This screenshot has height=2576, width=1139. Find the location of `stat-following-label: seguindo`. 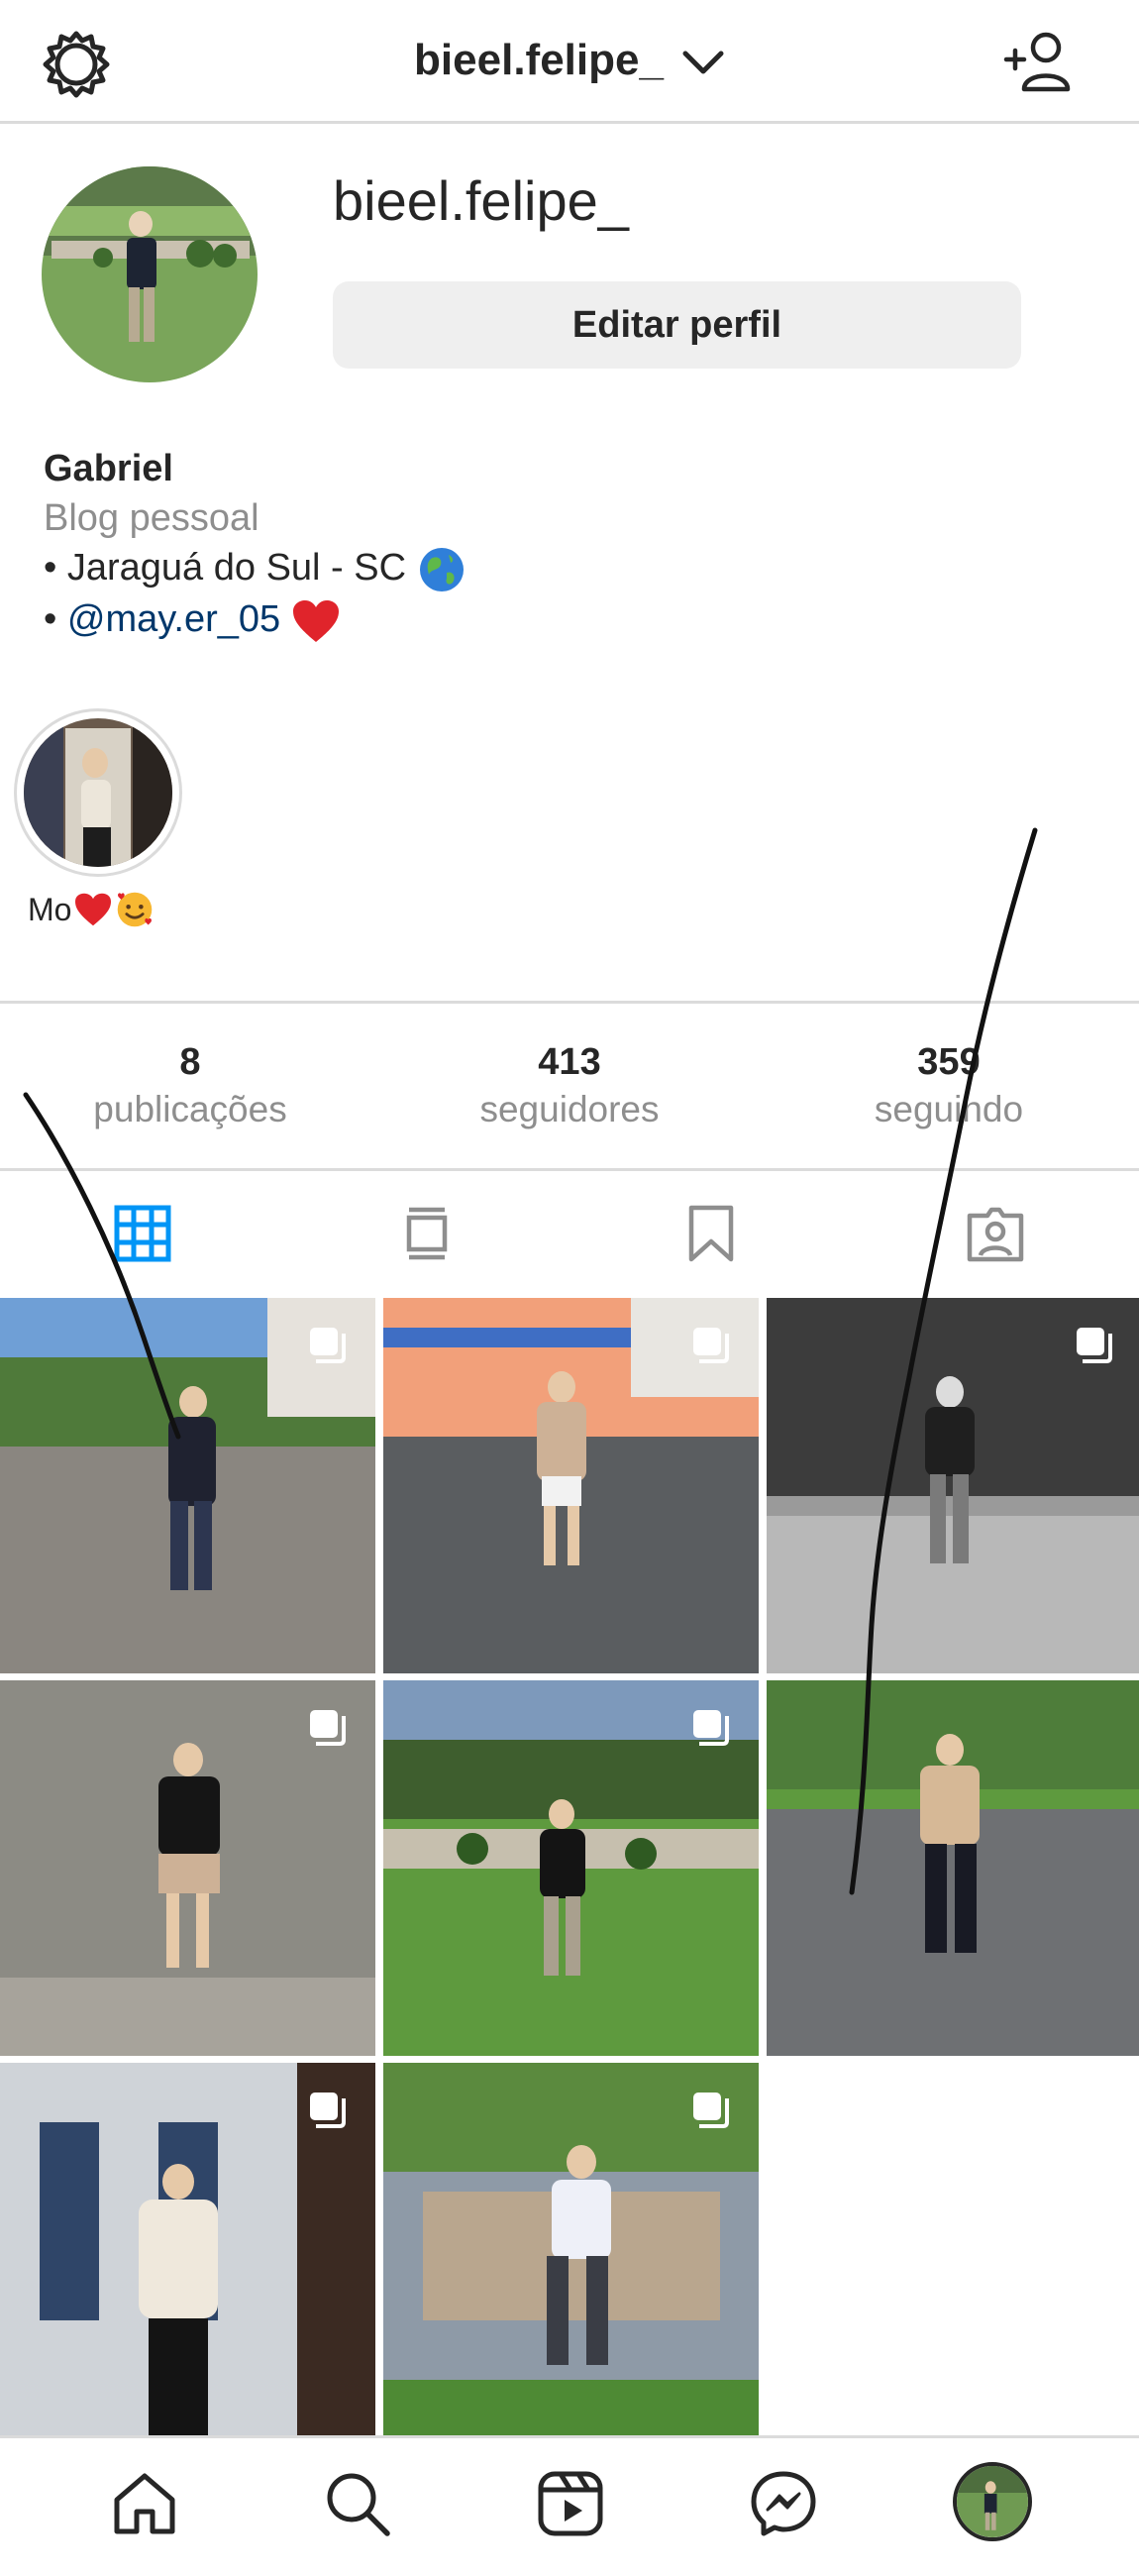

stat-following-label: seguindo is located at coordinates (949, 1109).